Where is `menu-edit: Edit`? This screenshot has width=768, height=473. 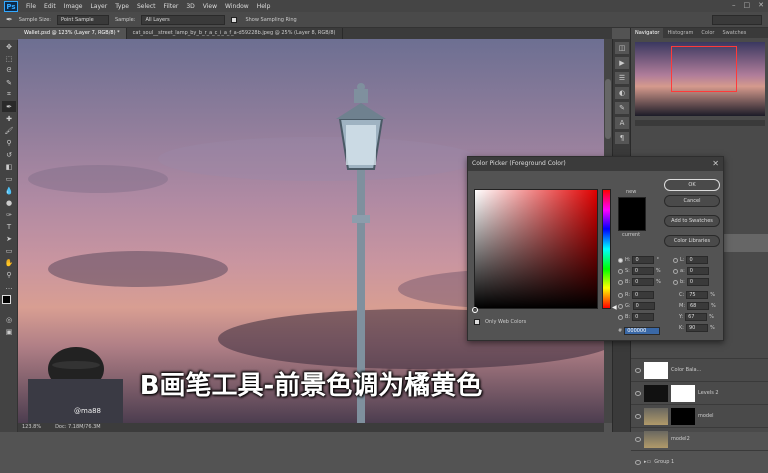
menu-edit: Edit is located at coordinates (50, 6).